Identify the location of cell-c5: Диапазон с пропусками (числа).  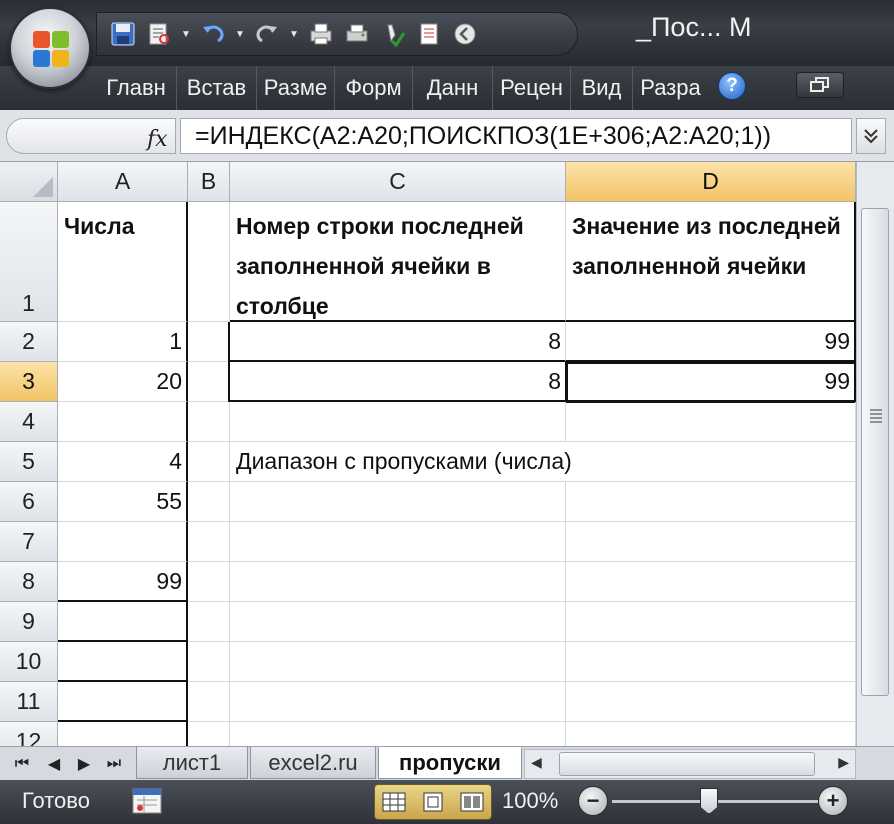
(401, 462).